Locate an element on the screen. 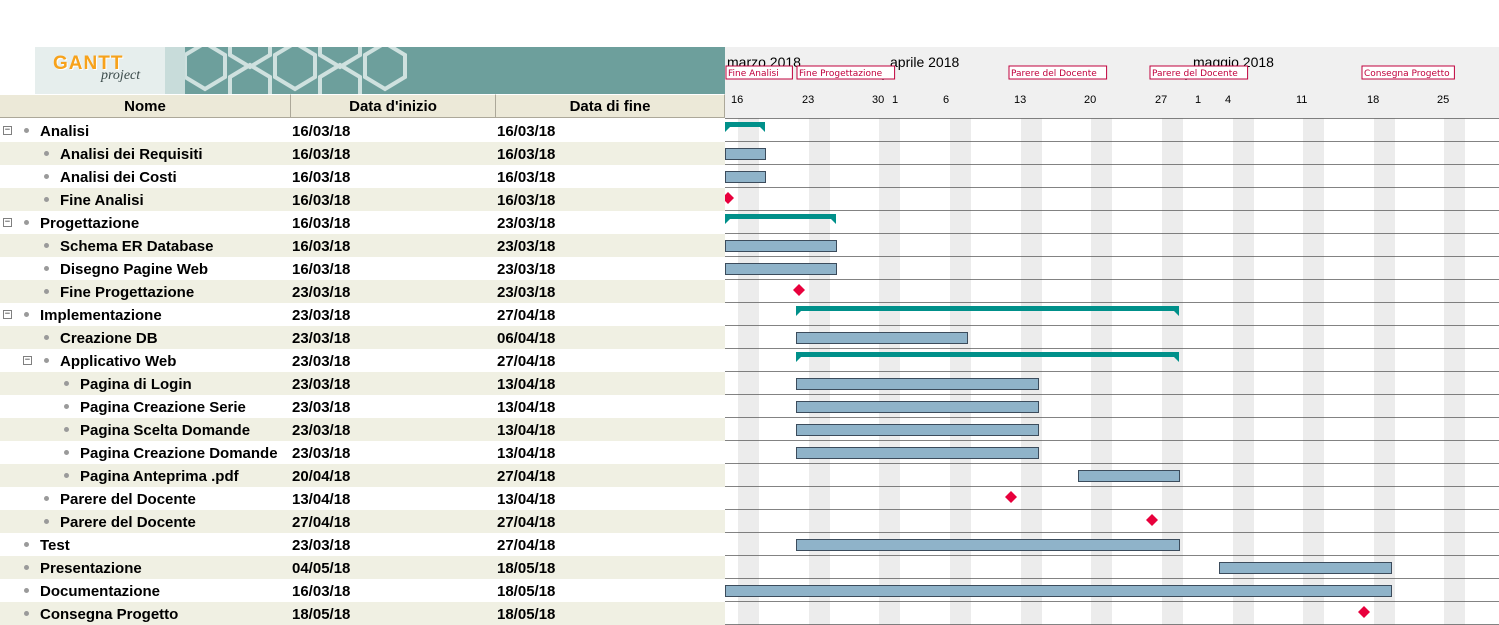 The image size is (1499, 625). task-start-date: 04/05/18 is located at coordinates (321, 567).